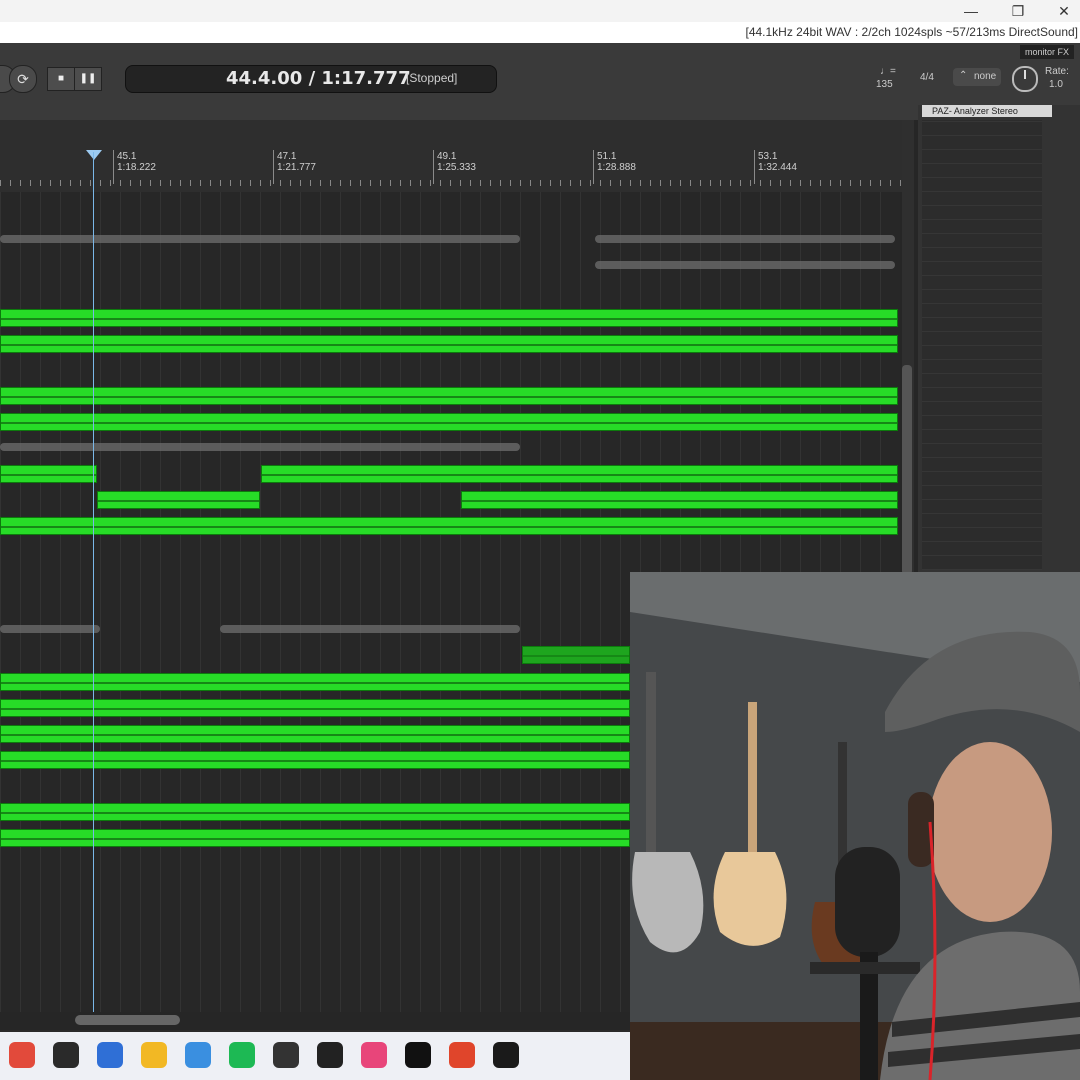  What do you see at coordinates (985, 76) in the screenshot?
I see `grid-snap-label: none` at bounding box center [985, 76].